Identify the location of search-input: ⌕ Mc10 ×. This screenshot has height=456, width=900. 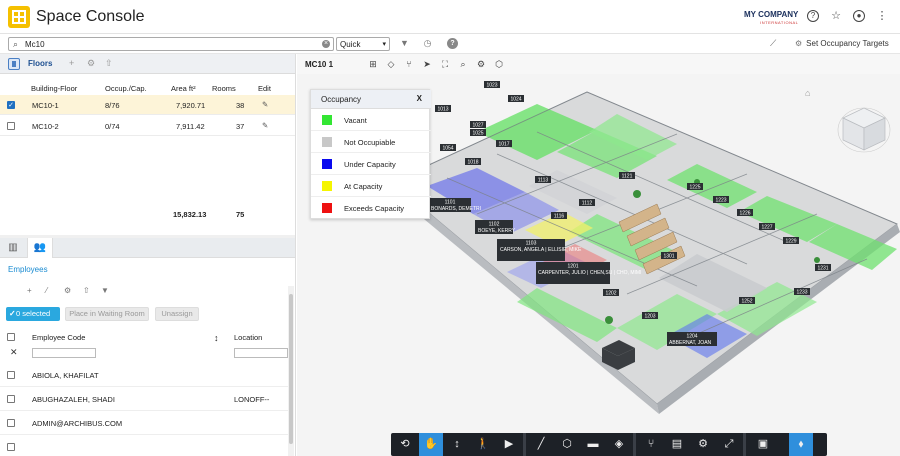
(171, 44).